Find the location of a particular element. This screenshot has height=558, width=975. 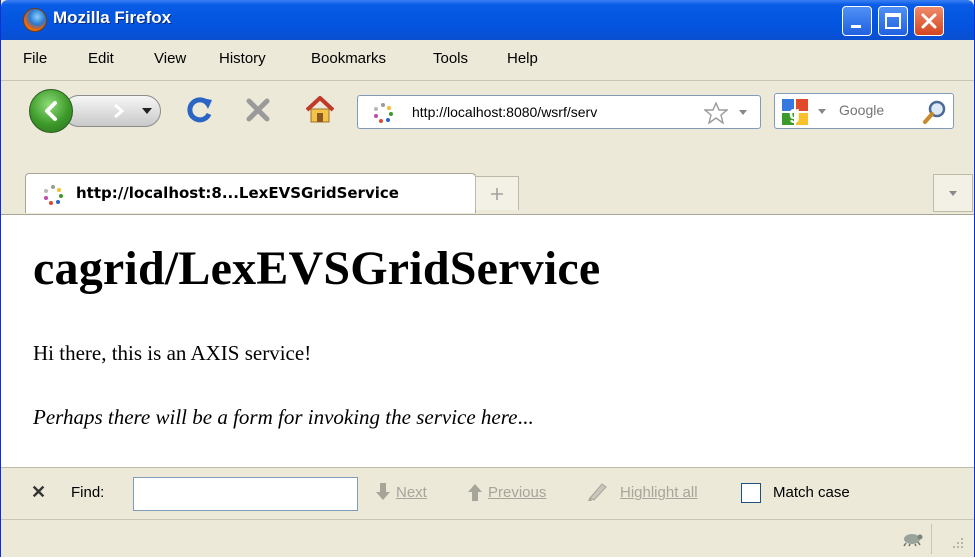

menu-history: History is located at coordinates (242, 58).